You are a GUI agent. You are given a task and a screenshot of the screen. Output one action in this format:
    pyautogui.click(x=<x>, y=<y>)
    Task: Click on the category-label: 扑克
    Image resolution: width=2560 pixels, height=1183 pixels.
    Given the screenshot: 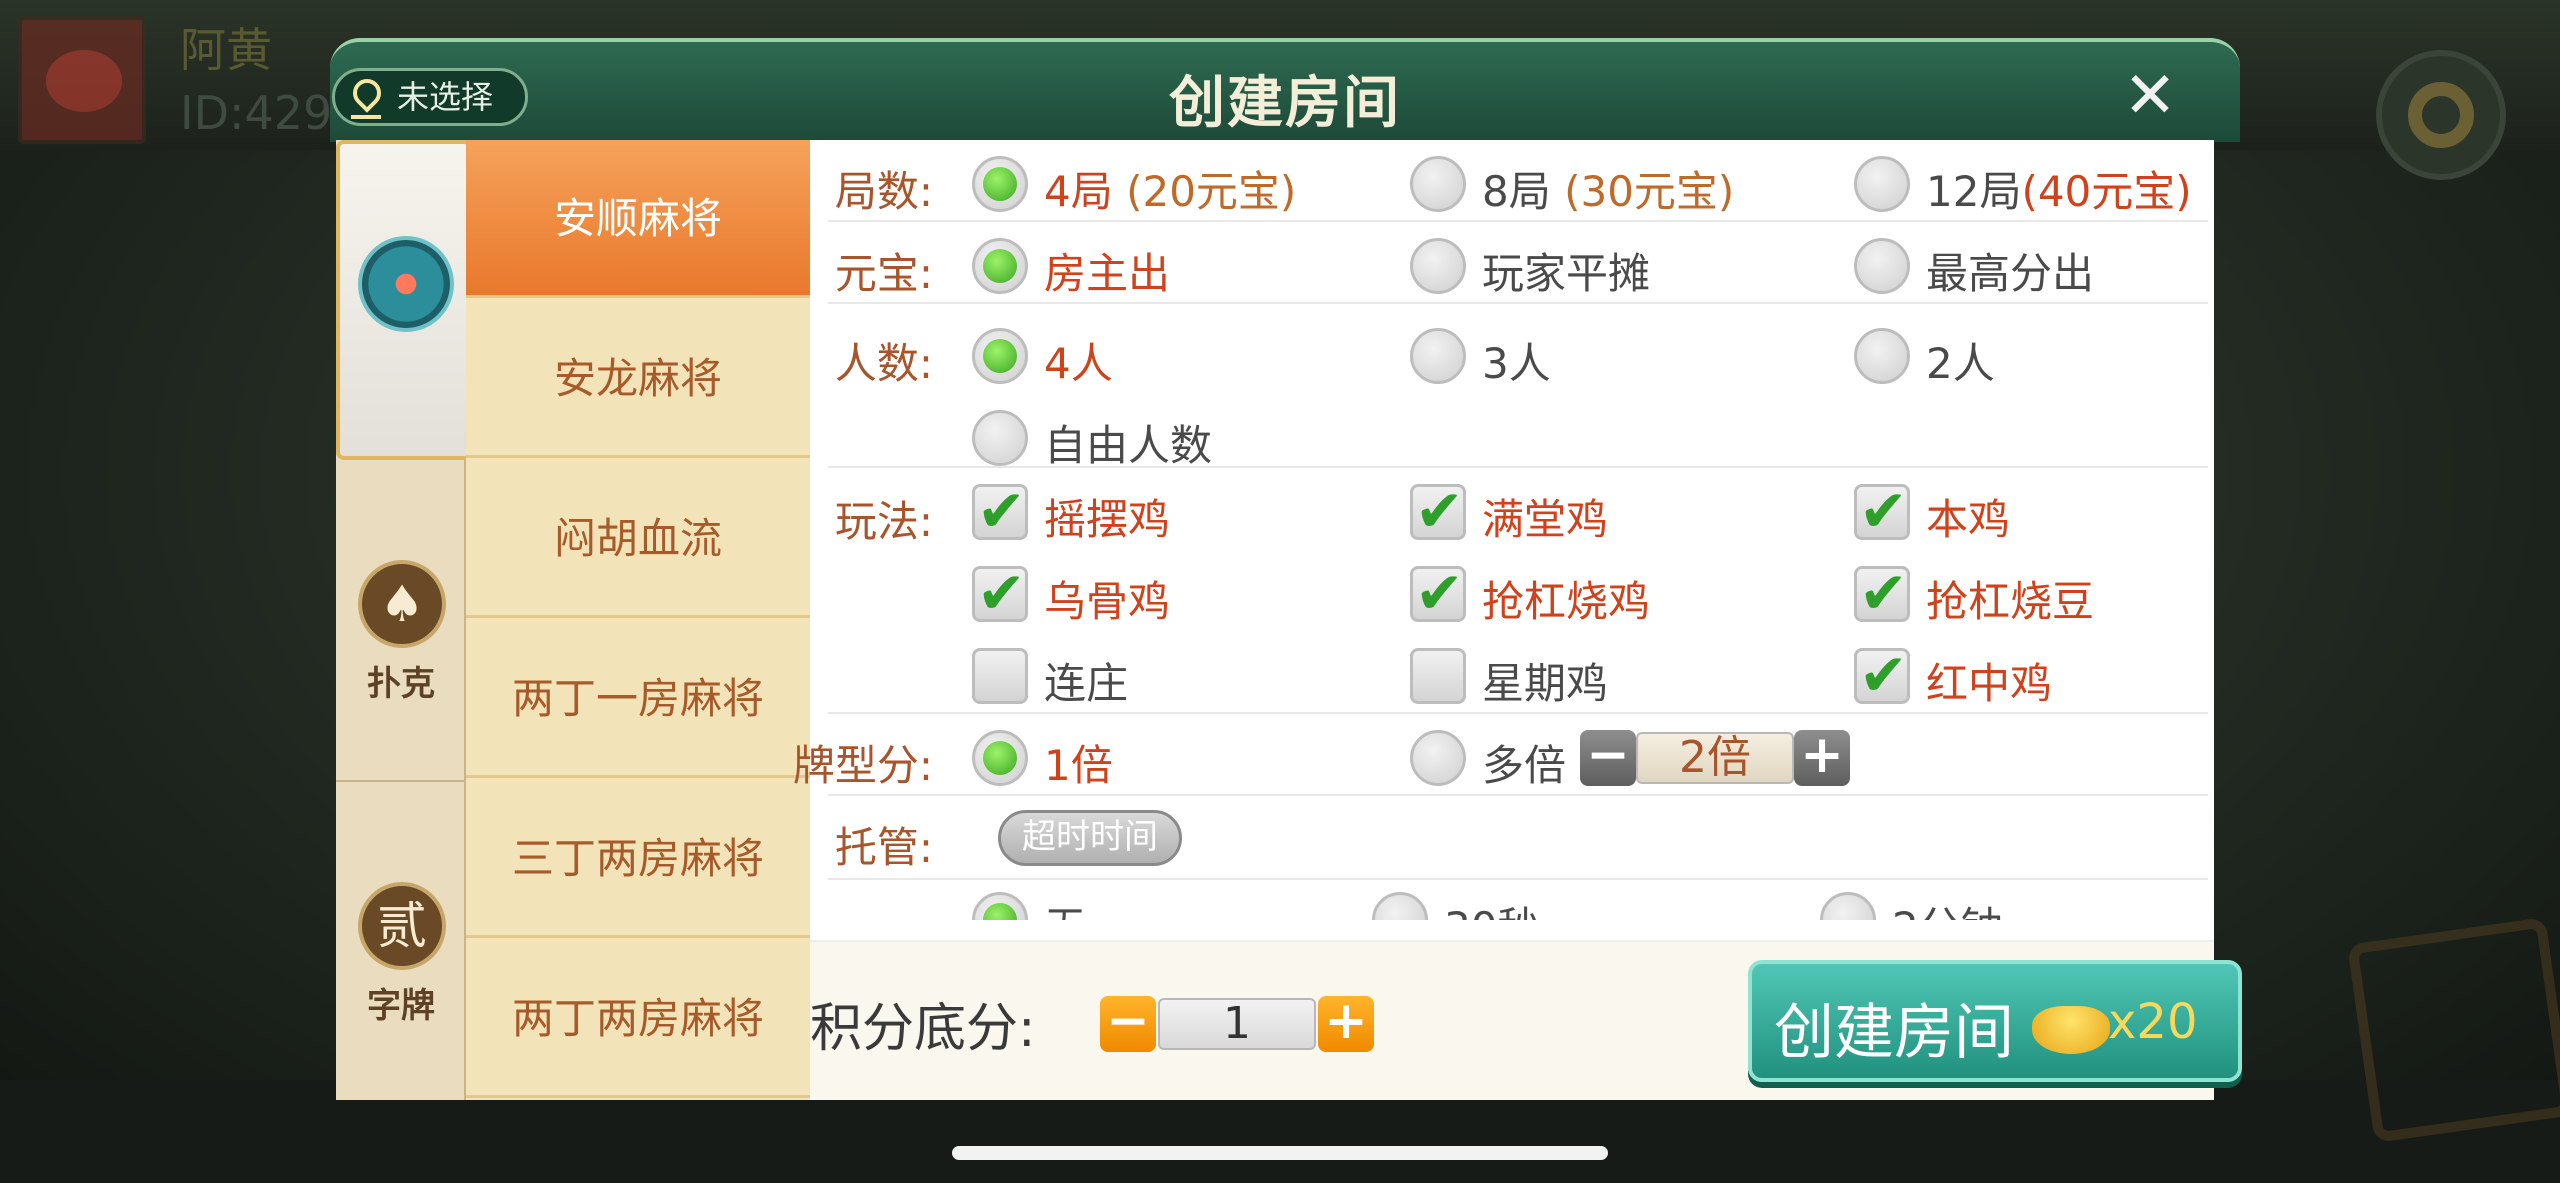 What is the action you would take?
    pyautogui.click(x=401, y=684)
    